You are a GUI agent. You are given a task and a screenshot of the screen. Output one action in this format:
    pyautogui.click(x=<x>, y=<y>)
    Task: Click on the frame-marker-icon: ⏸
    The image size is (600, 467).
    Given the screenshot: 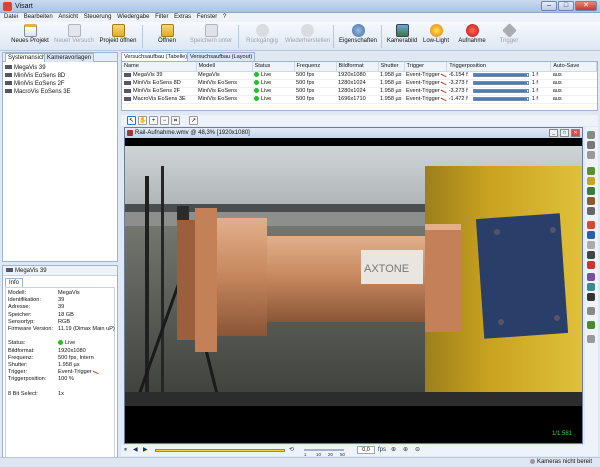 What is the action you would take?
    pyautogui.click(x=125, y=450)
    